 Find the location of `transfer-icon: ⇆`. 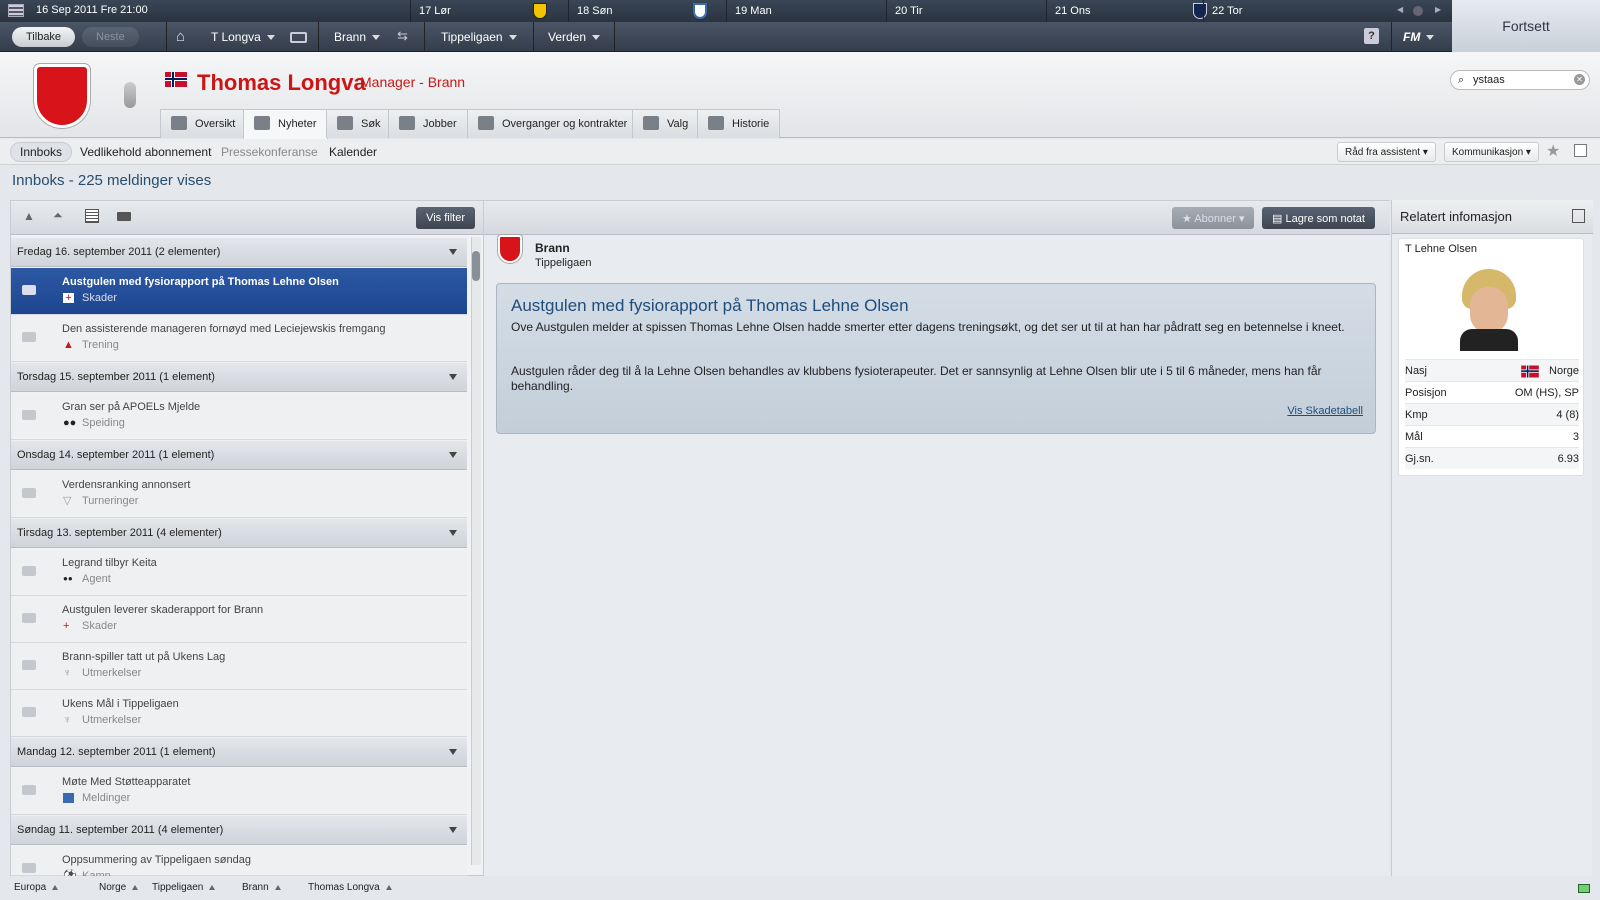

transfer-icon: ⇆ is located at coordinates (402, 36).